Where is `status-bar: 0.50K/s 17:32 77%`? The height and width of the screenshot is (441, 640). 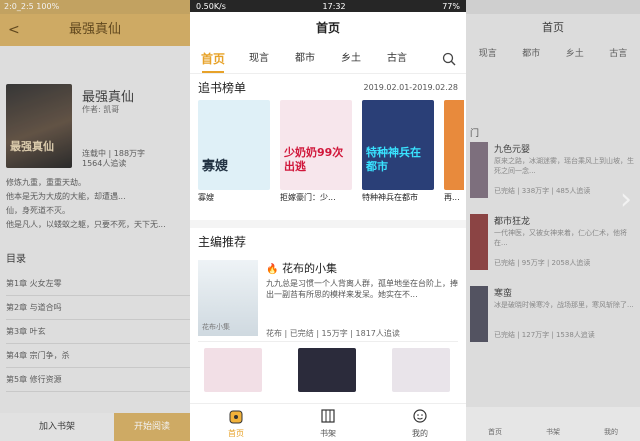 status-bar: 0.50K/s 17:32 77% is located at coordinates (328, 6).